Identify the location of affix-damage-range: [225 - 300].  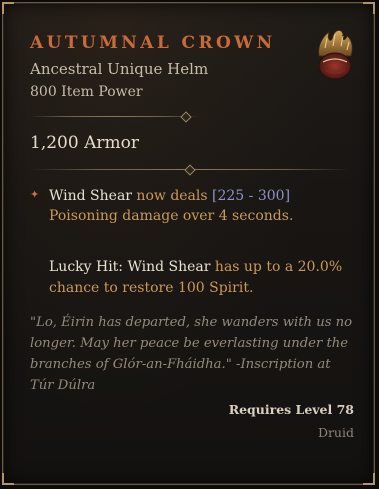
(251, 196).